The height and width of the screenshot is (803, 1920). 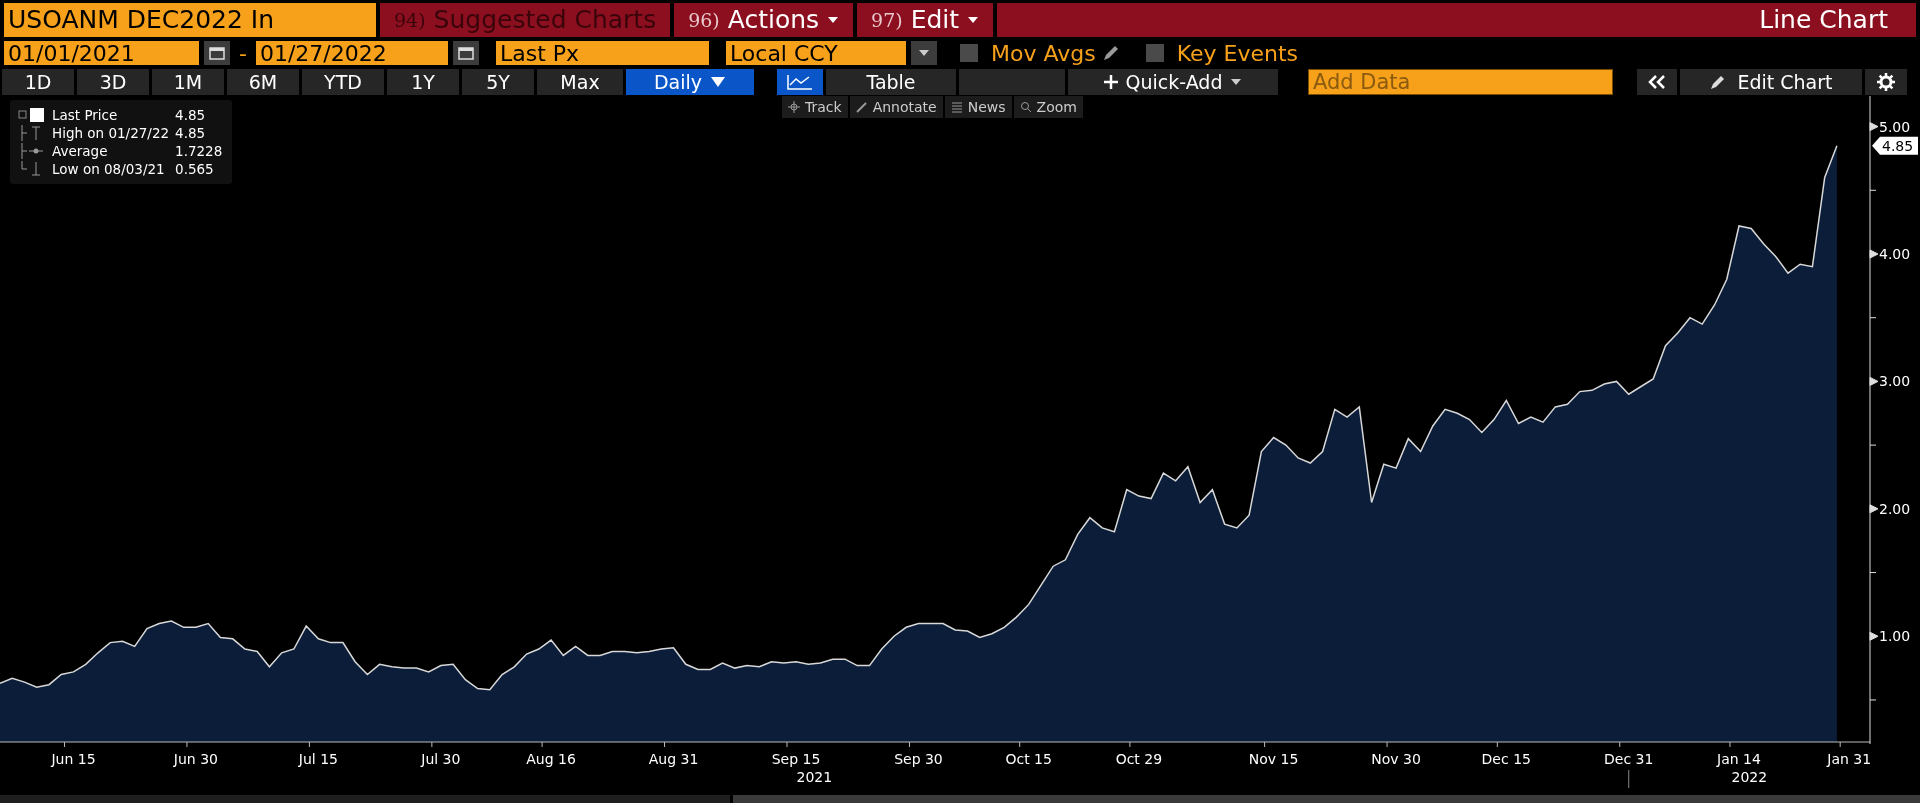 I want to click on axis-label: Dec 15, so click(x=1506, y=759).